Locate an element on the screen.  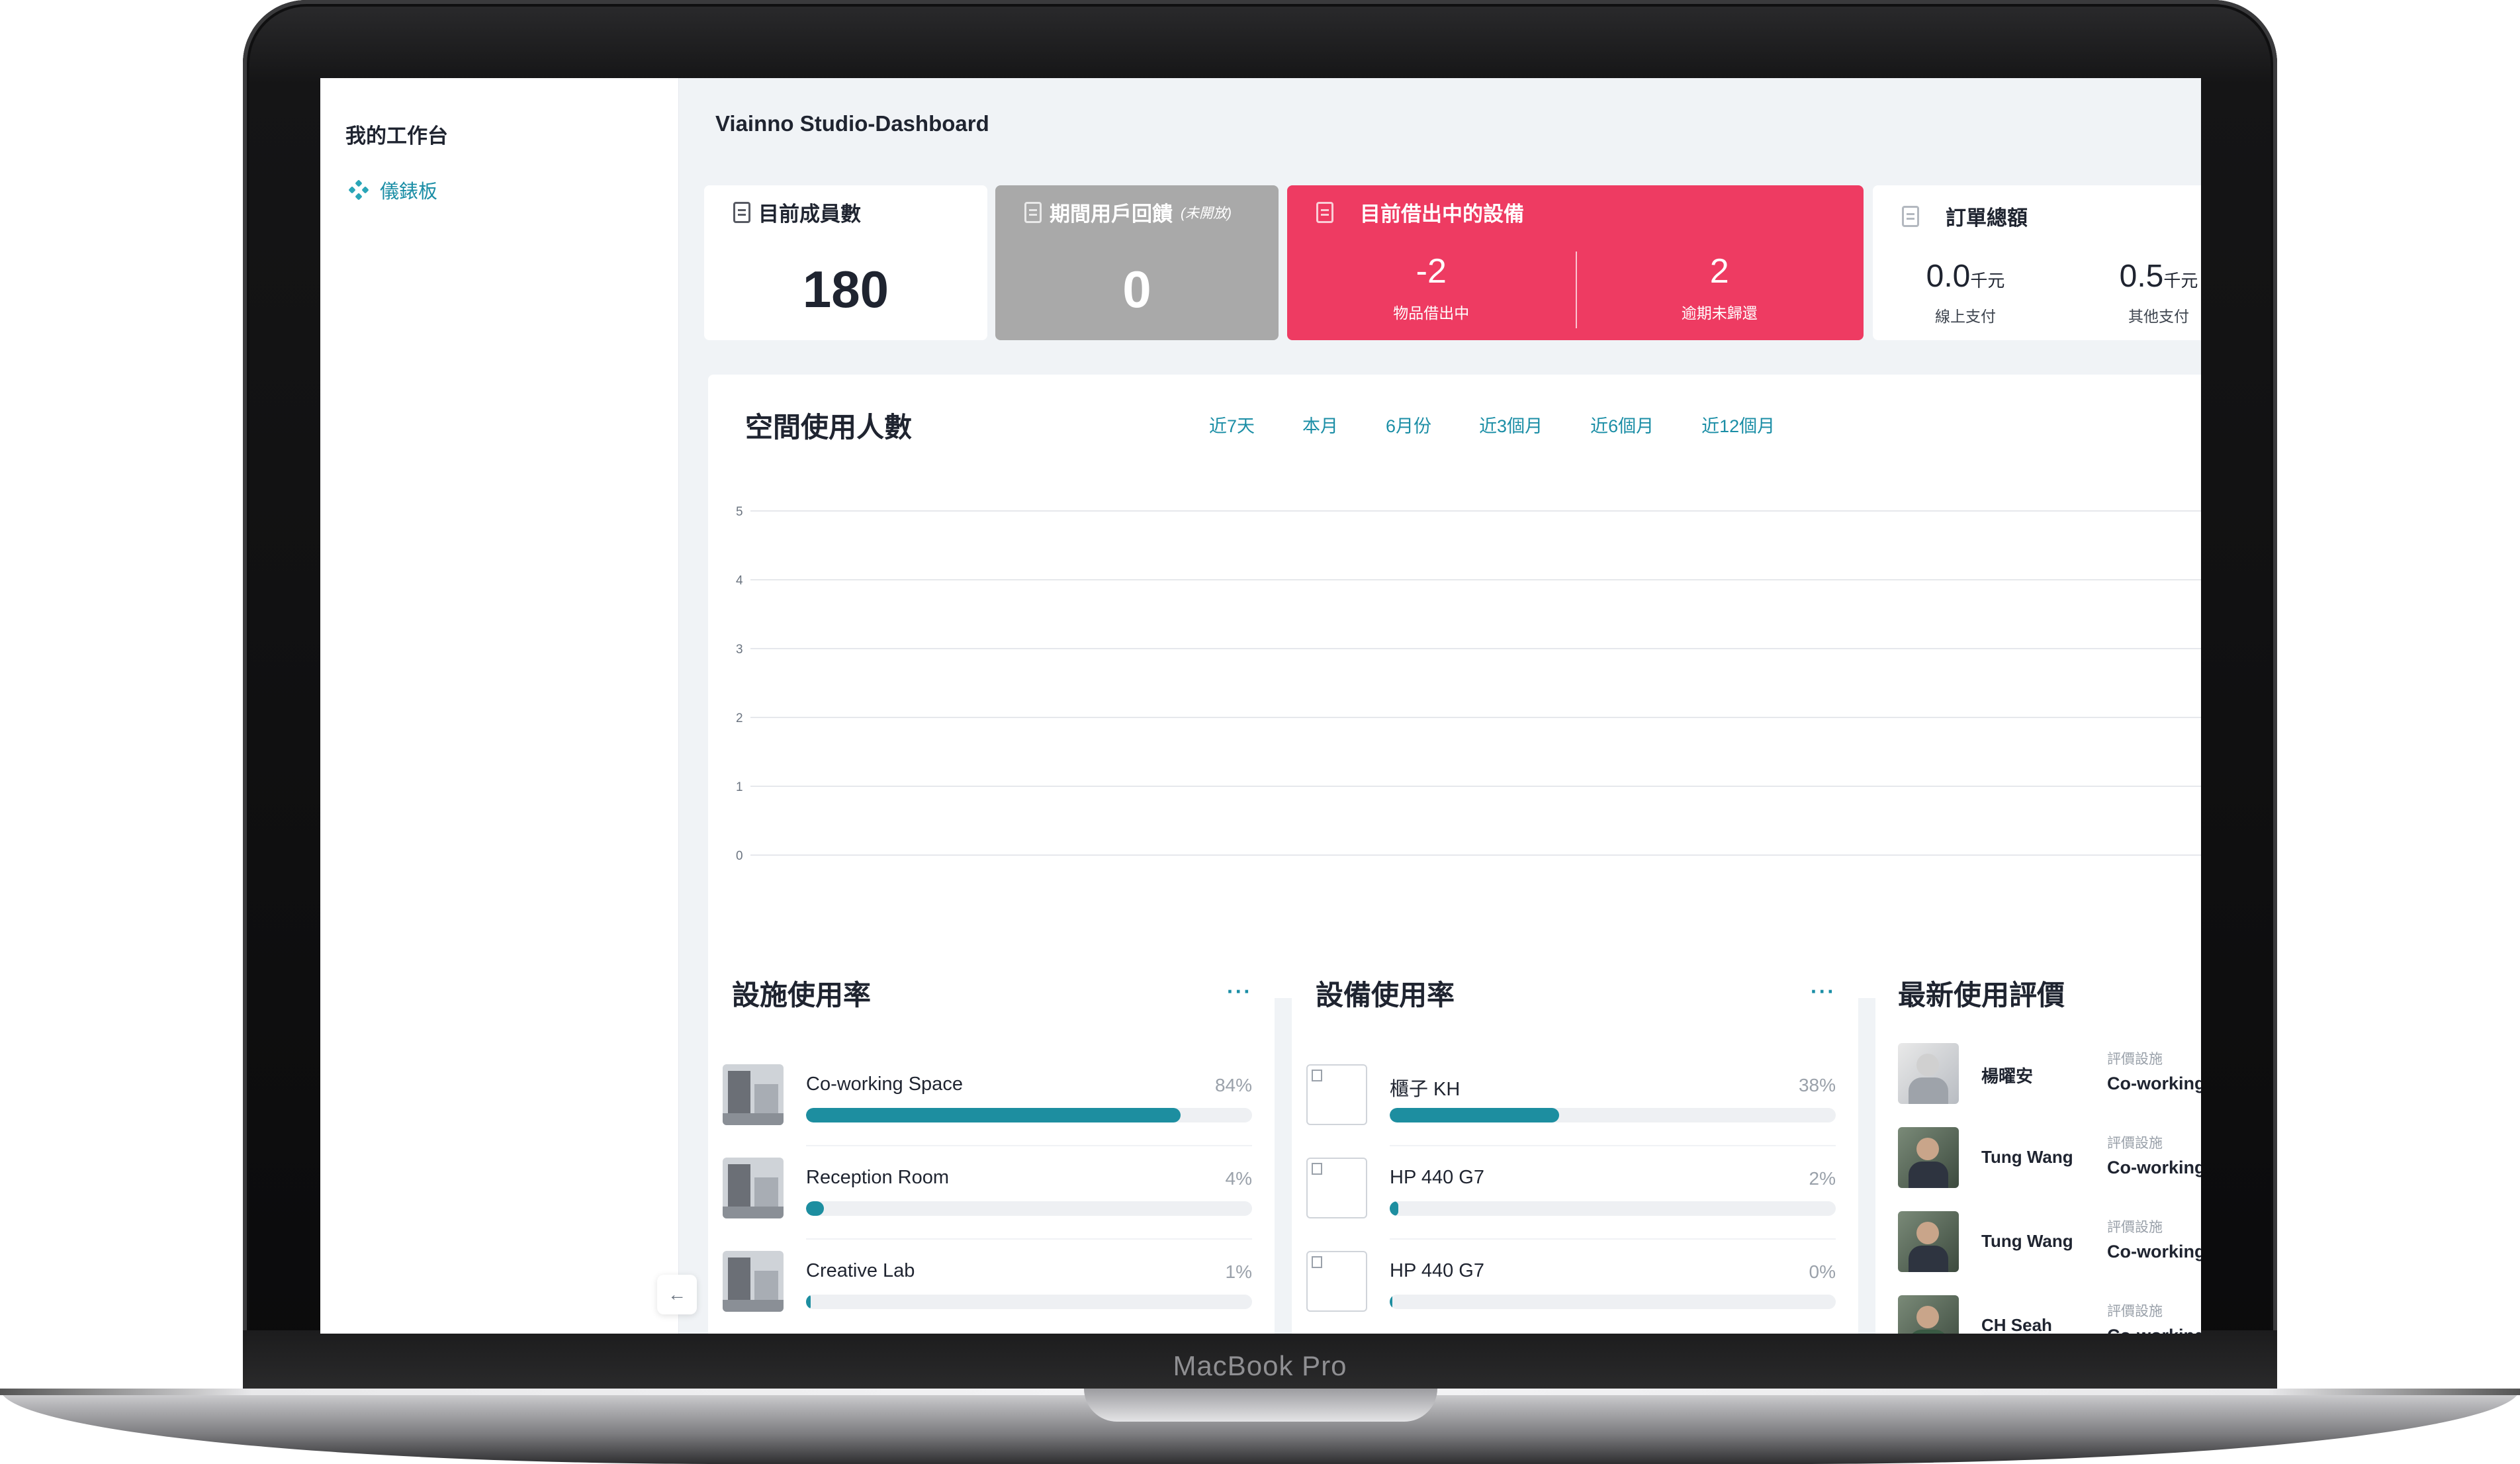
other-payment-unit: 千元 is located at coordinates (2180, 281).